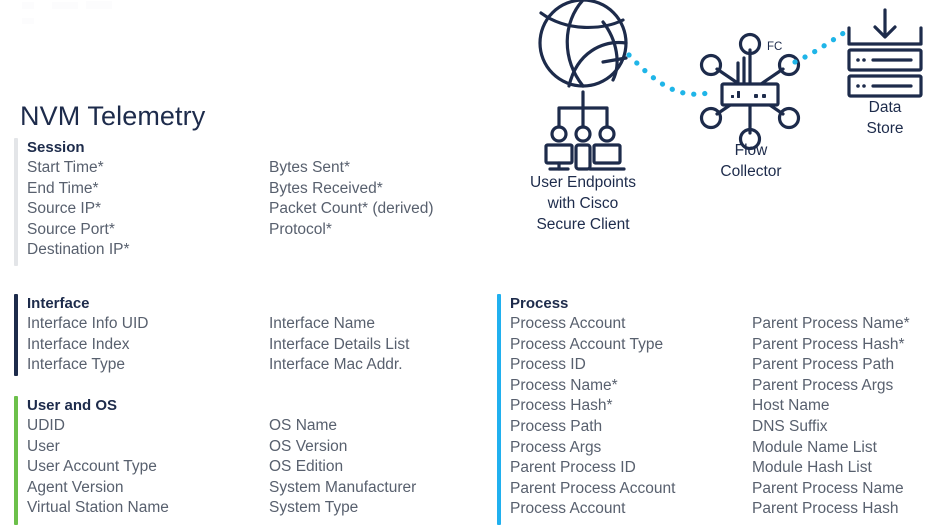  What do you see at coordinates (750, 91) in the screenshot?
I see `flow-collector-icon` at bounding box center [750, 91].